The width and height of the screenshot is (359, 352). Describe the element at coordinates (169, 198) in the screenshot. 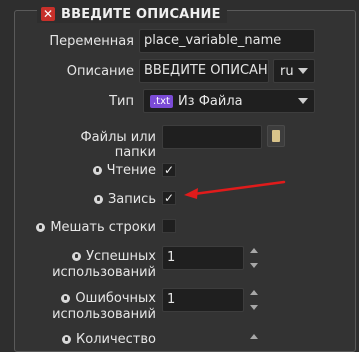

I see `write-checkbox: ✓` at that location.